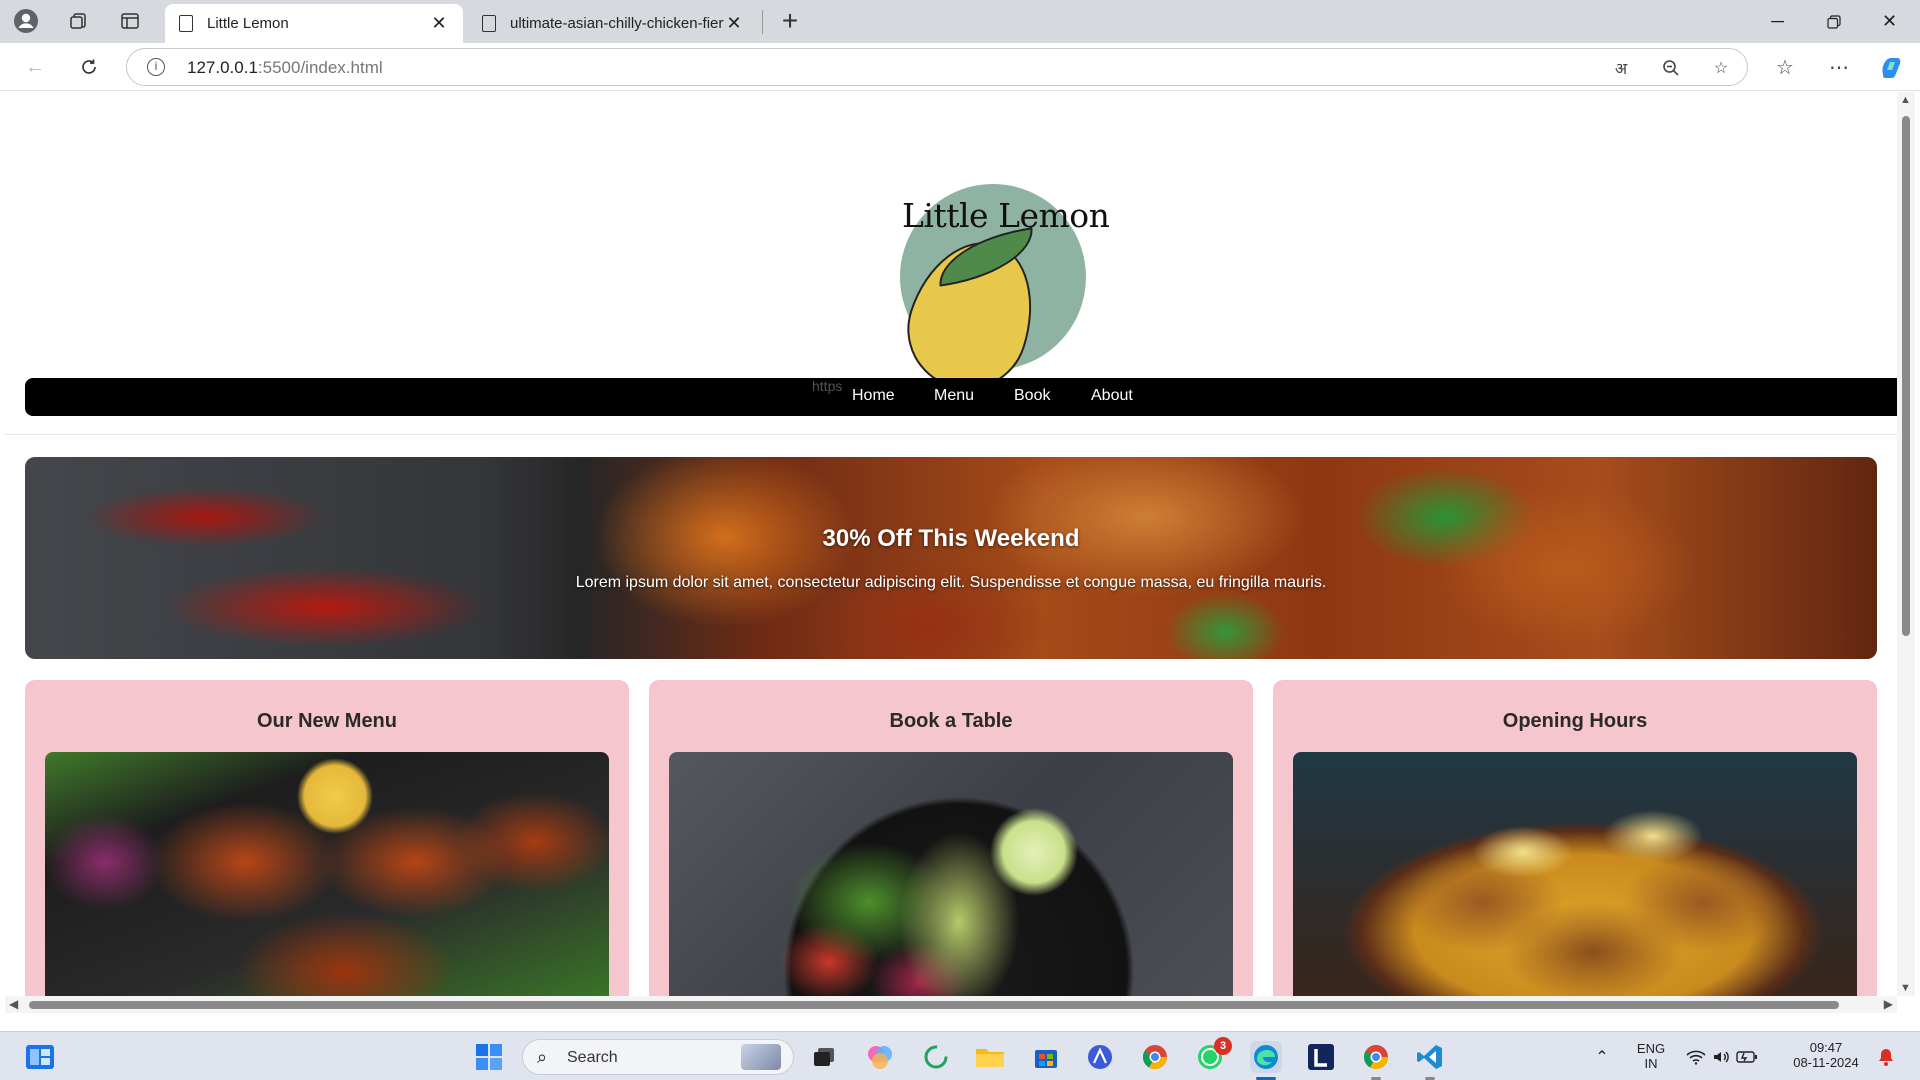 Image resolution: width=1920 pixels, height=1080 pixels. Describe the element at coordinates (1891, 67) in the screenshot. I see `copilot-icon` at that location.